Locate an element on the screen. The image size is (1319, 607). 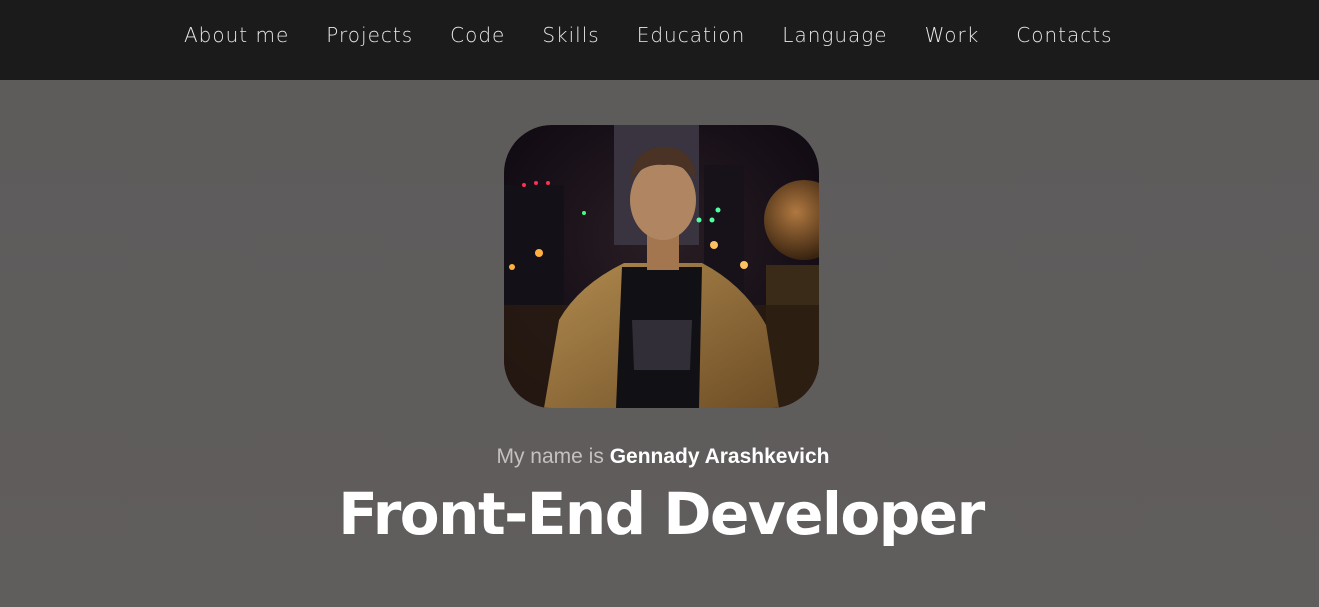
nav-item-about-me: About me is located at coordinates (236, 35).